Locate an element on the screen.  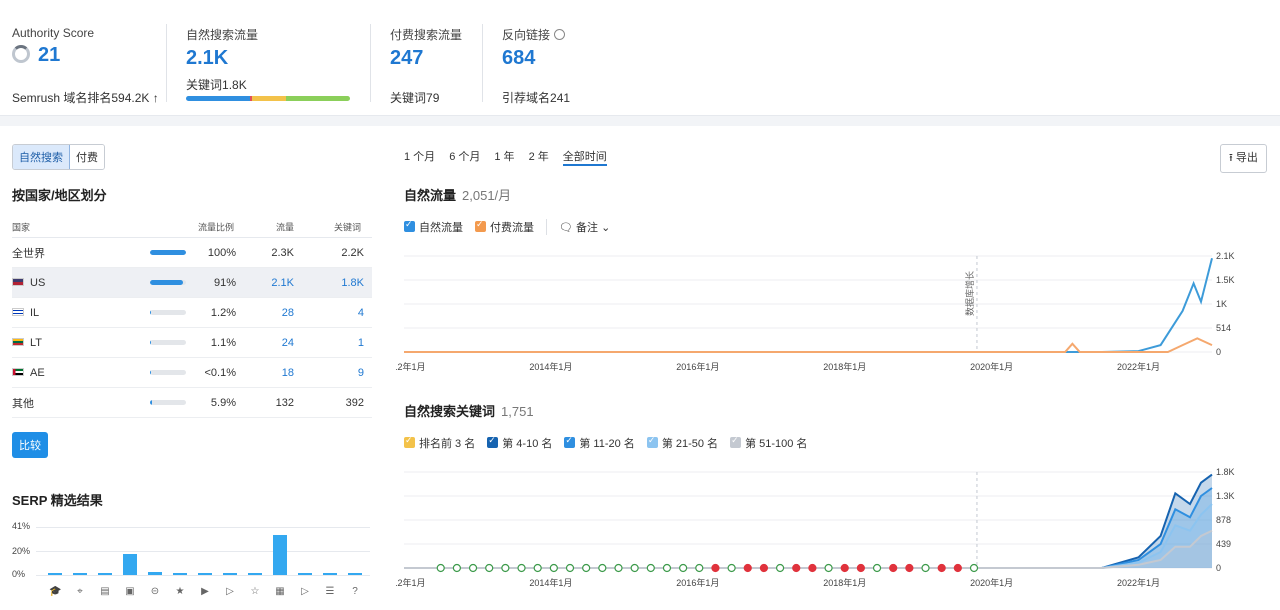
faq-icon: ? is located at coordinates (355, 592).